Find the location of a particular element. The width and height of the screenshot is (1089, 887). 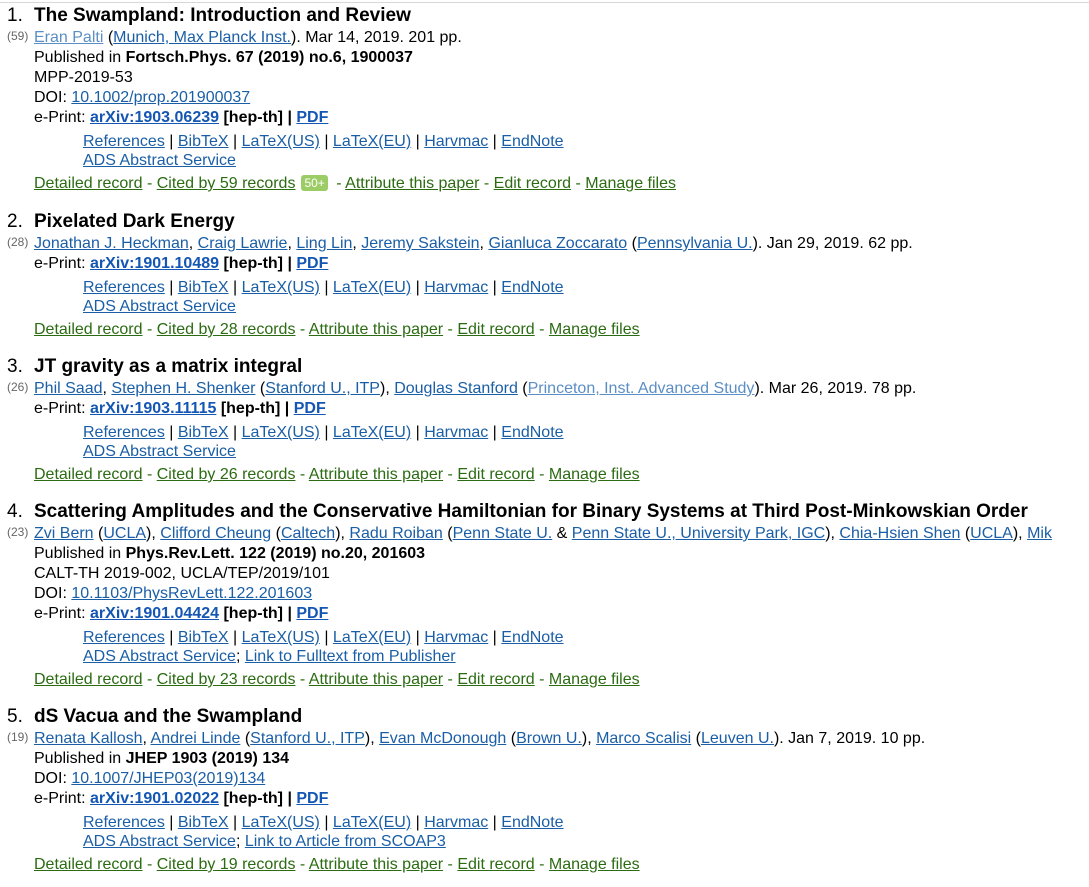

cited-by-link: Cited by 28 records is located at coordinates (226, 329).